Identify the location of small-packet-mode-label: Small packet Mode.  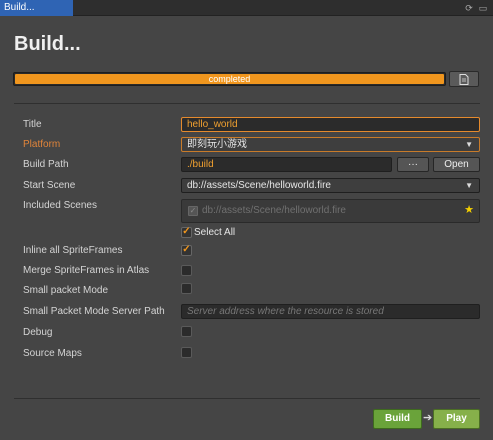
(66, 290).